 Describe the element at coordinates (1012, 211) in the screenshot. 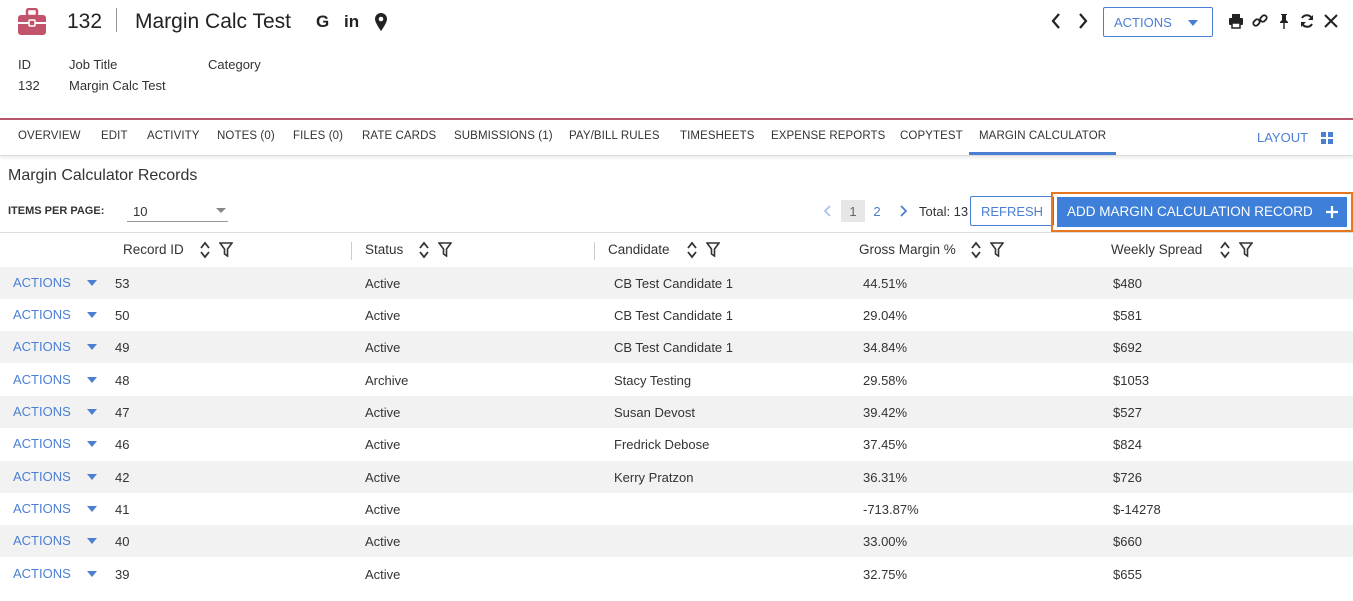

I see `refresh-button: REFRESH` at that location.